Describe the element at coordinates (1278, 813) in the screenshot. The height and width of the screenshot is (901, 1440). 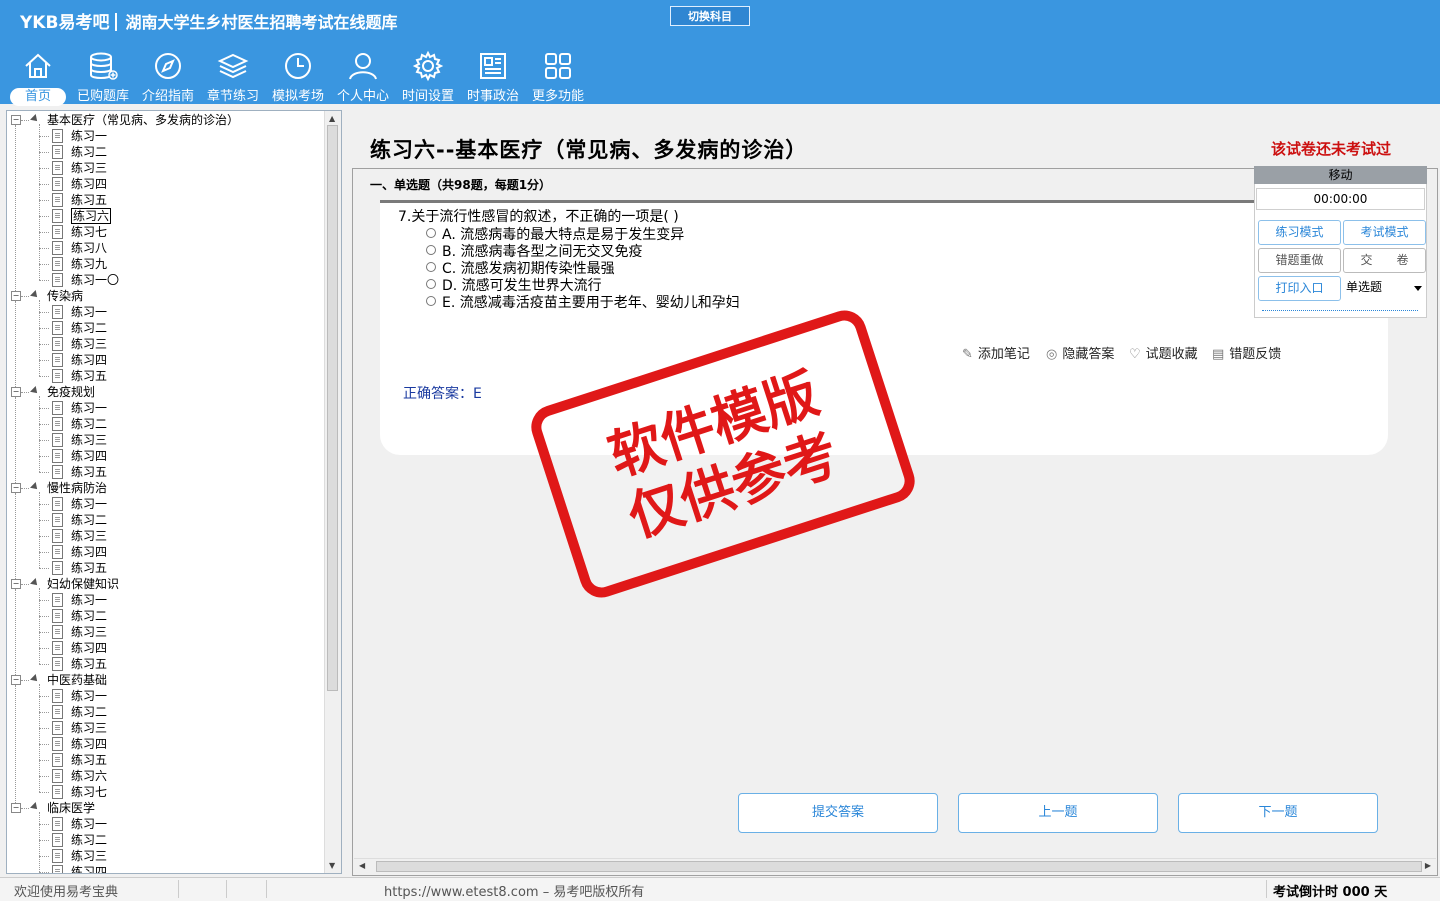
I see `next-question-button: 下一题` at that location.